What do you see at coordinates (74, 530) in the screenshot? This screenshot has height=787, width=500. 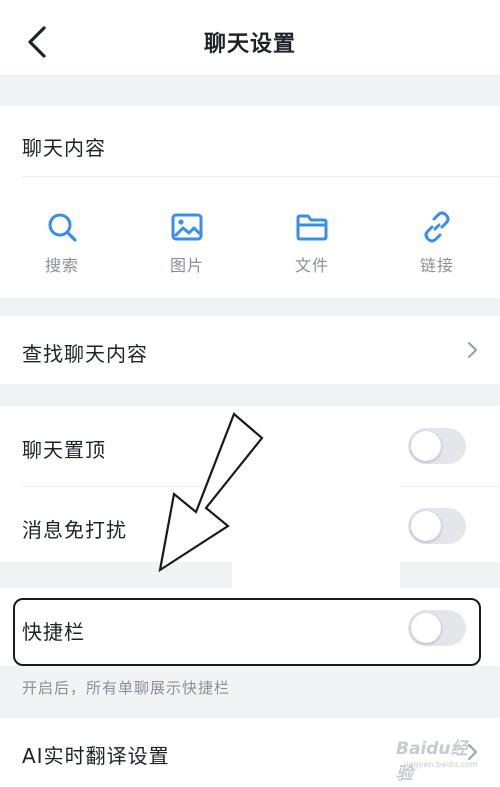 I see `mute-notifications-label: 消息免打扰` at bounding box center [74, 530].